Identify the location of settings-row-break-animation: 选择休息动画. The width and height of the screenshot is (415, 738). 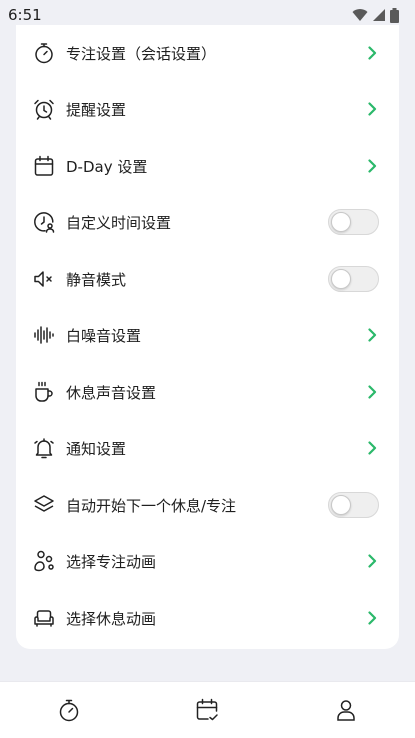
(207, 618).